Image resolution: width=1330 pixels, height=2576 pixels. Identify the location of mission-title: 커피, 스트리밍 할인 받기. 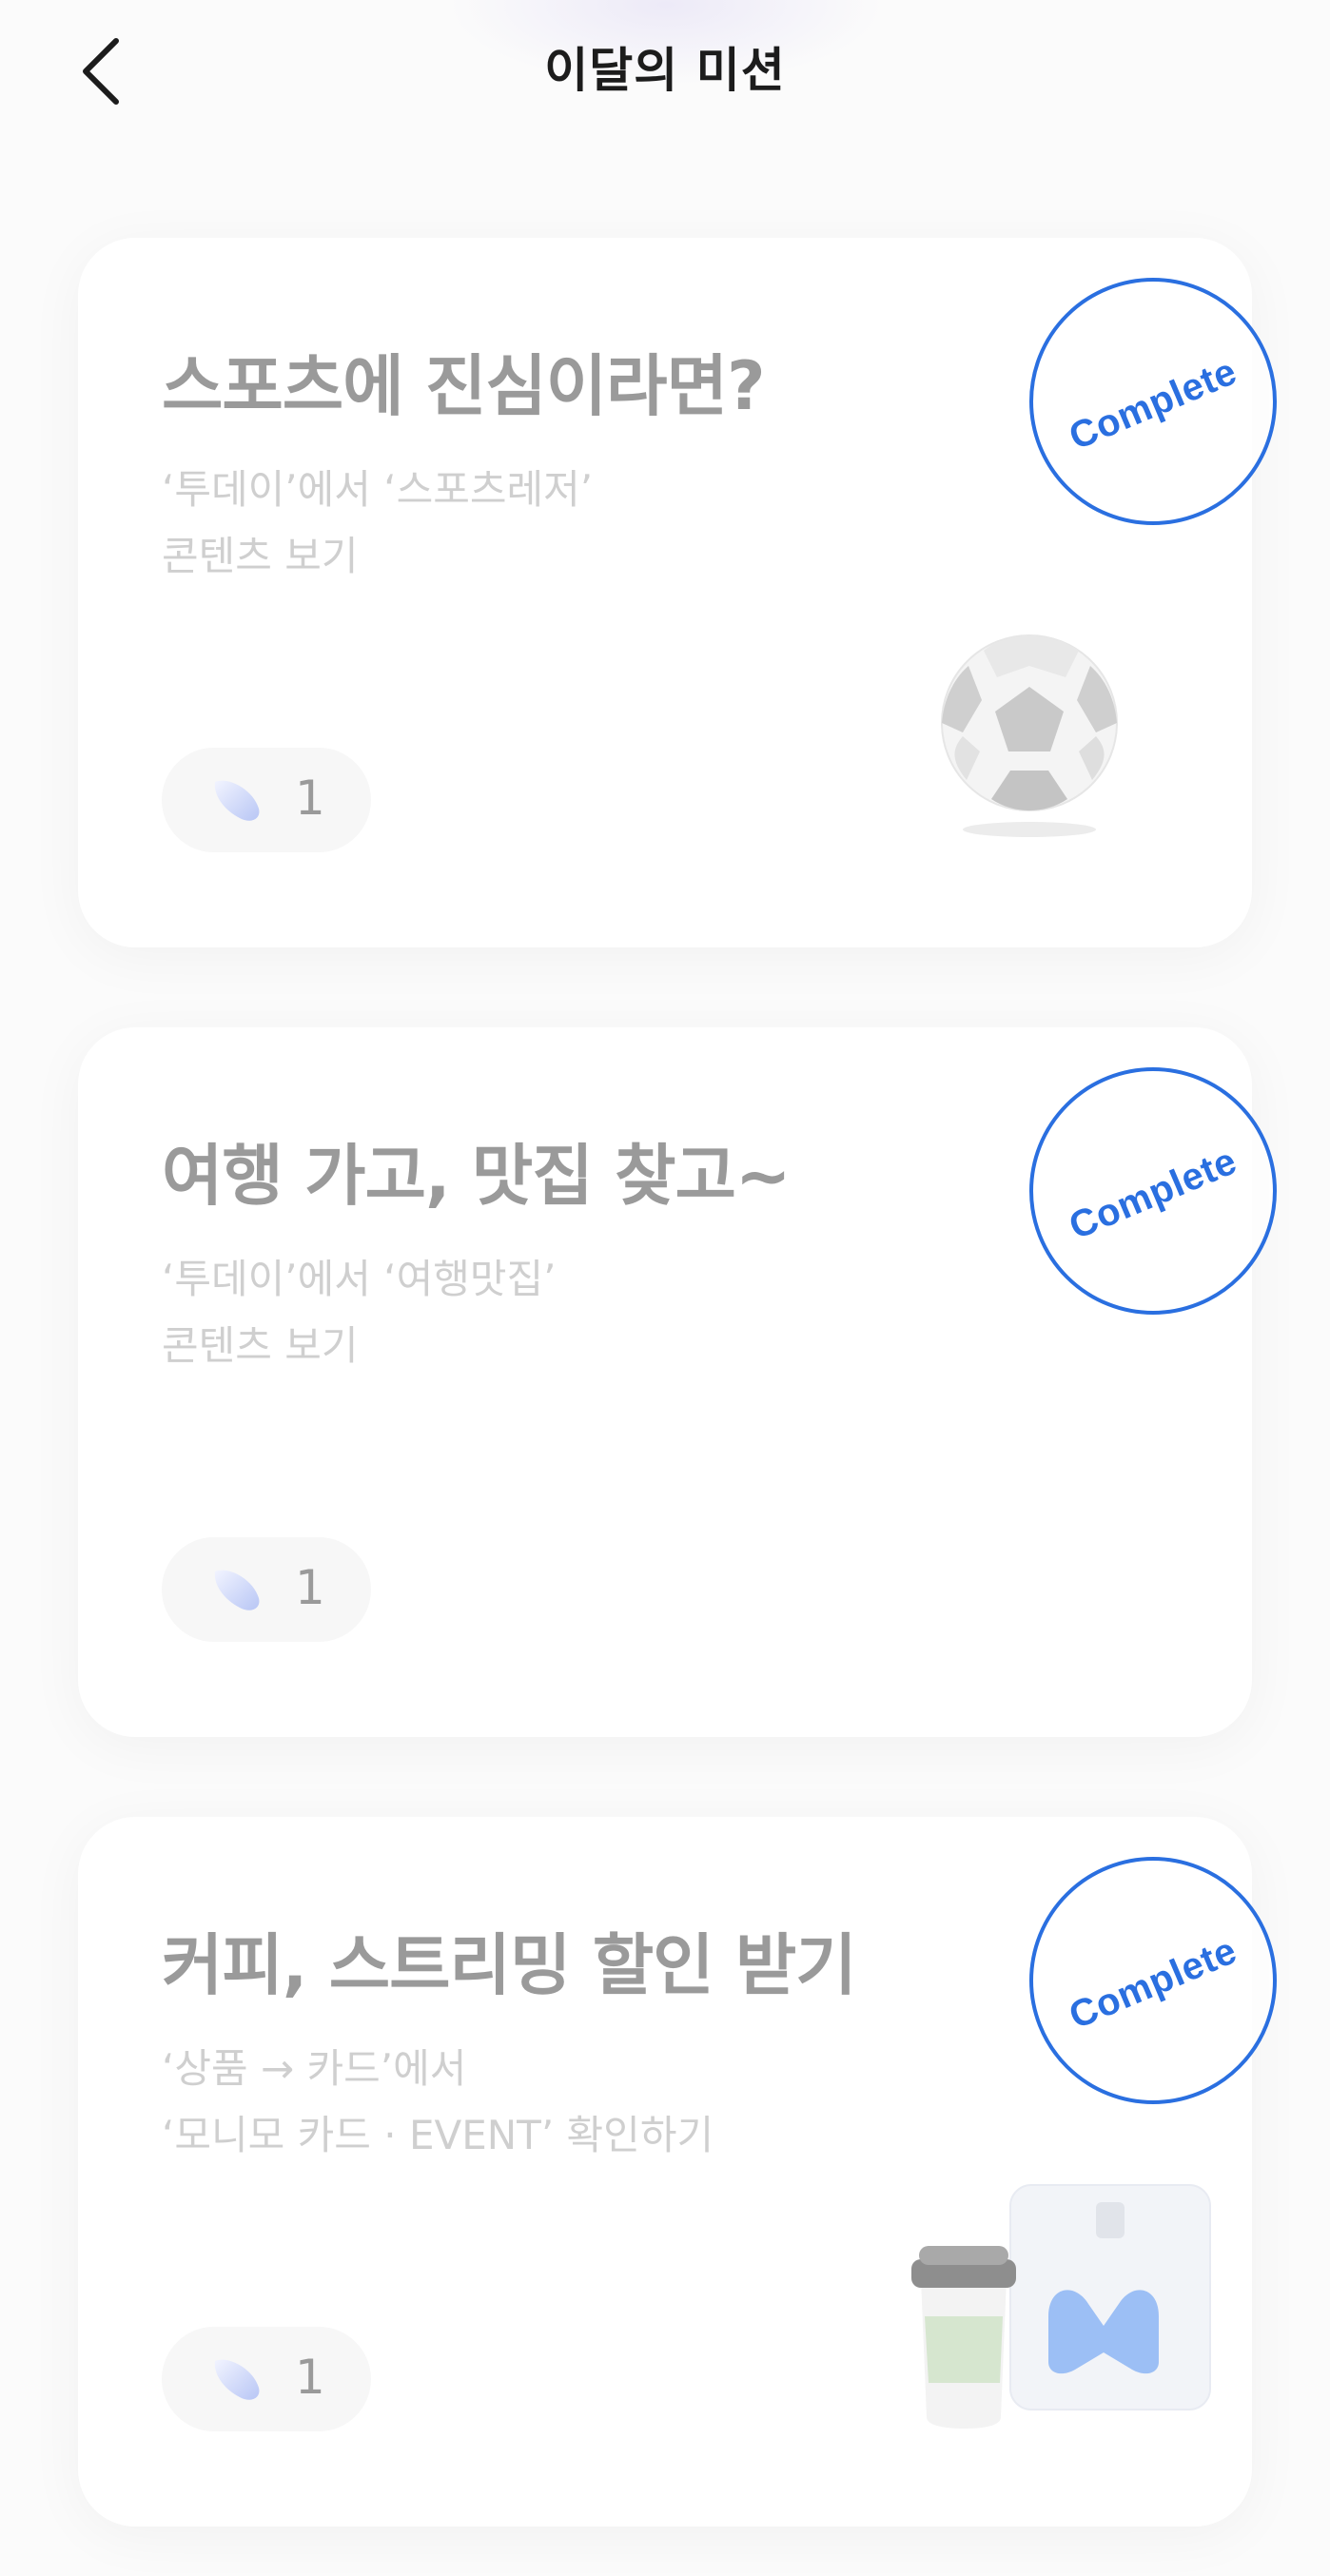
(510, 1965).